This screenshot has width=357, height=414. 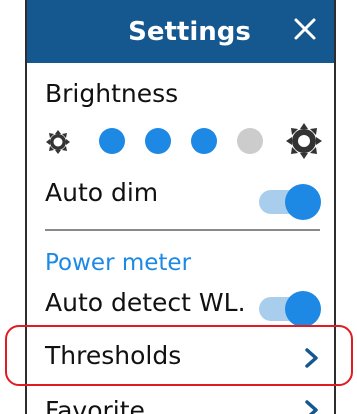 What do you see at coordinates (95, 405) in the screenshot?
I see `favorite-item: Favorite` at bounding box center [95, 405].